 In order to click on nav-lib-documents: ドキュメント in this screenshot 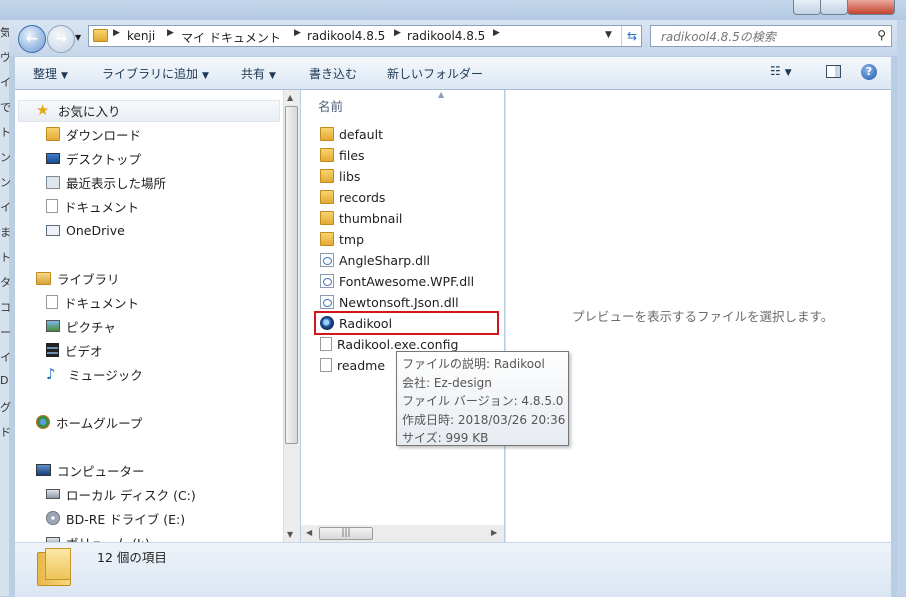, I will do `click(92, 302)`.